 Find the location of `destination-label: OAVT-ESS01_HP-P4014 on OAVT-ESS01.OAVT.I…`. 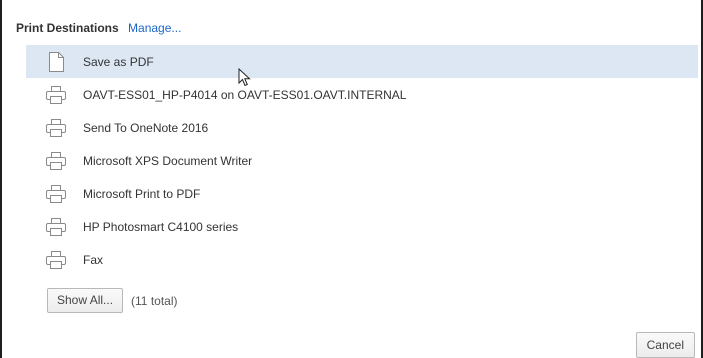

destination-label: OAVT-ESS01_HP-P4014 on OAVT-ESS01.OAVT.I… is located at coordinates (245, 94).